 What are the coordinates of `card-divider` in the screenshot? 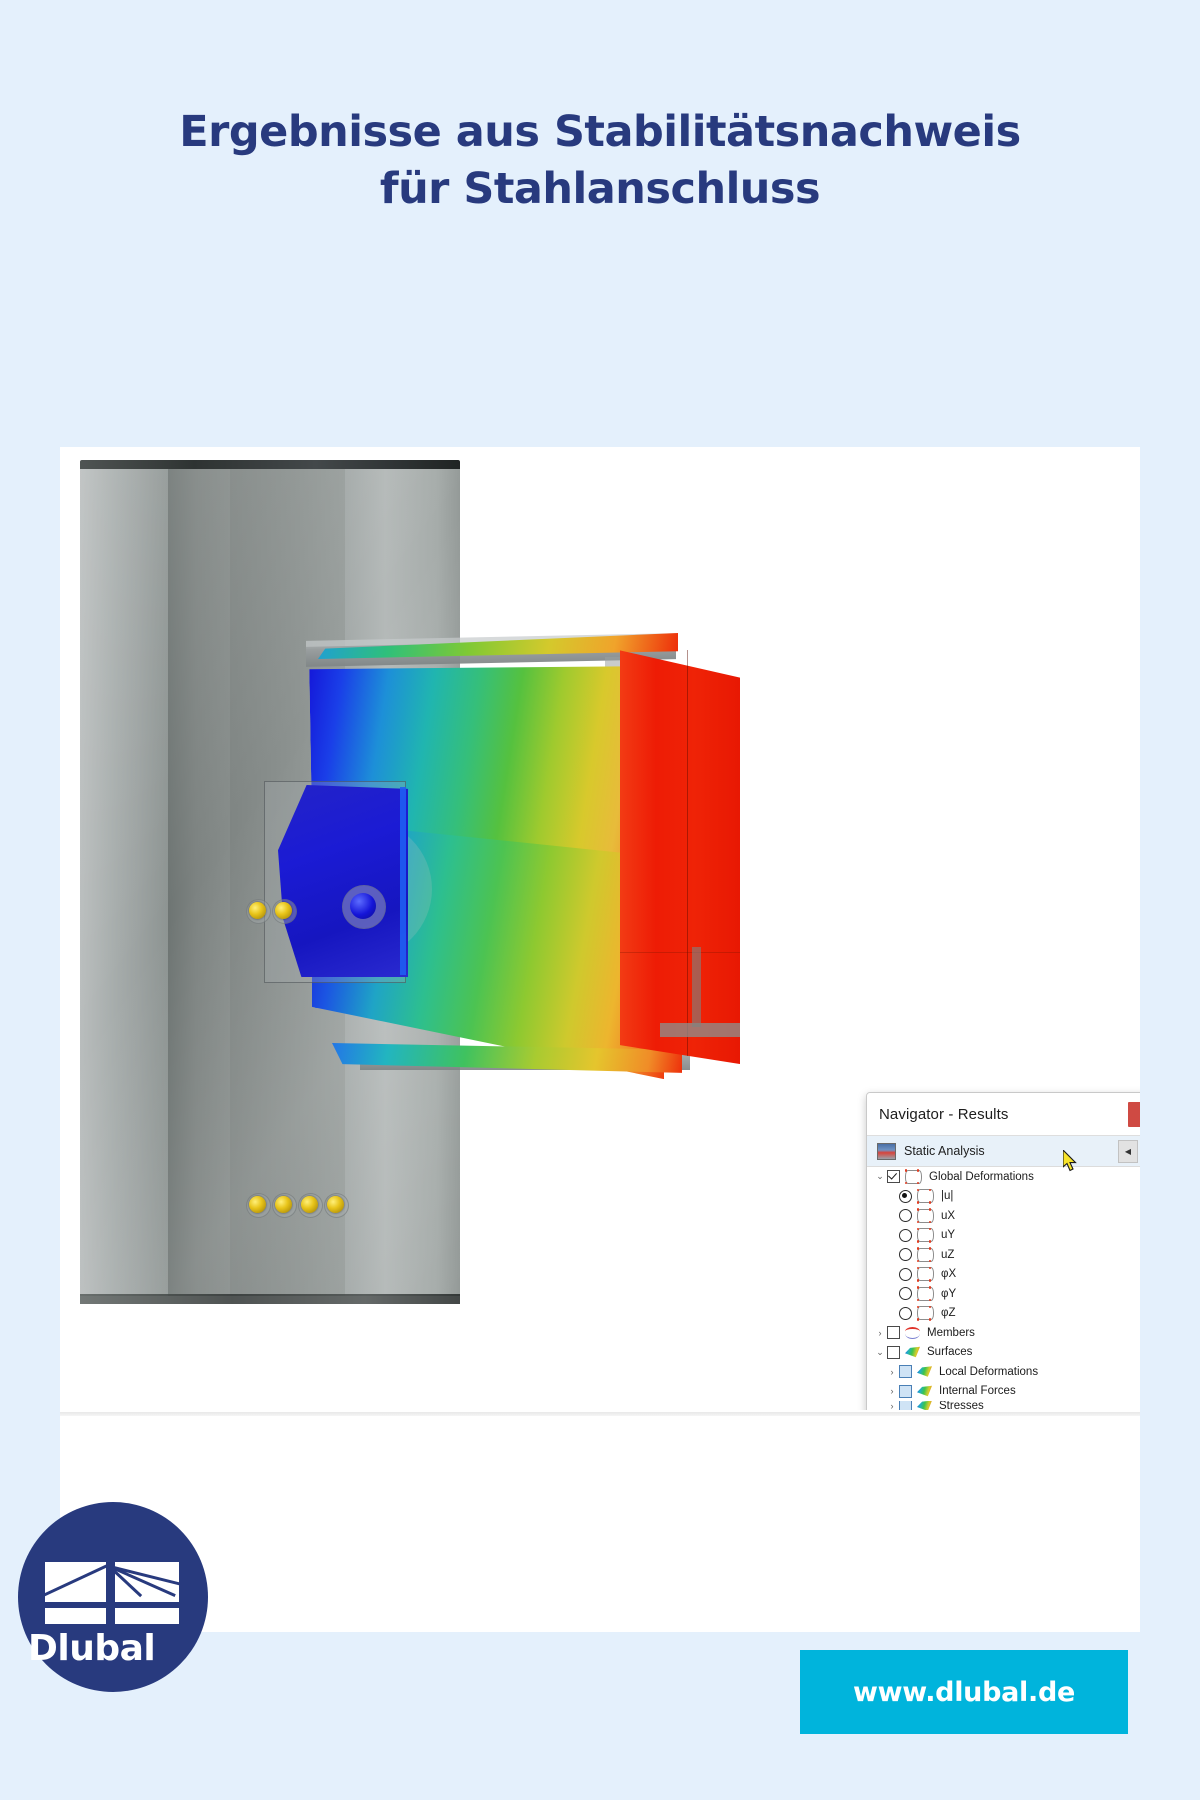 It's located at (600, 1414).